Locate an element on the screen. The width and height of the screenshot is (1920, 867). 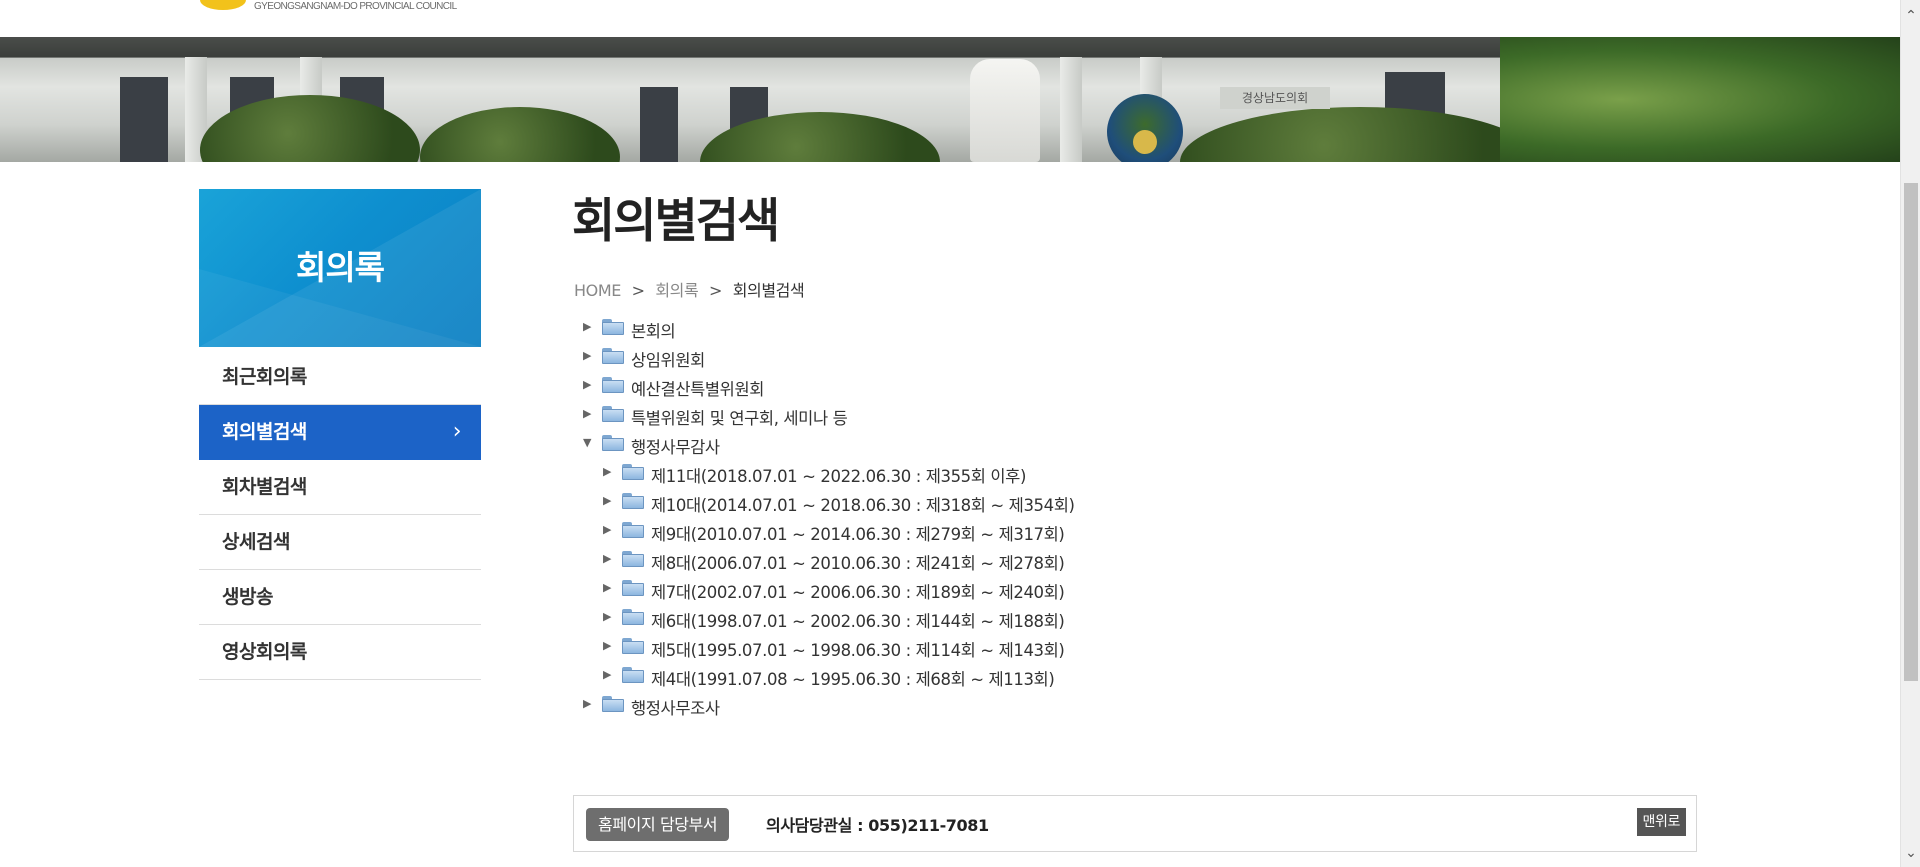
chevron-down-icon: ⌄ is located at coordinates (1910, 853).